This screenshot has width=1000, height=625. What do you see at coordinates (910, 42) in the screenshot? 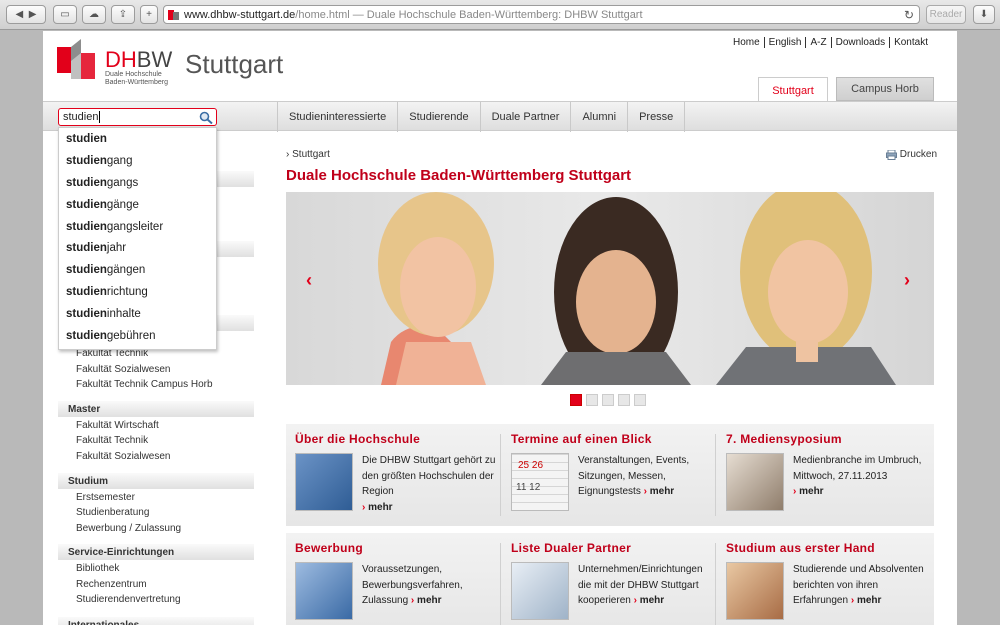
I see `toplink-kontakt: Kontakt` at bounding box center [910, 42].